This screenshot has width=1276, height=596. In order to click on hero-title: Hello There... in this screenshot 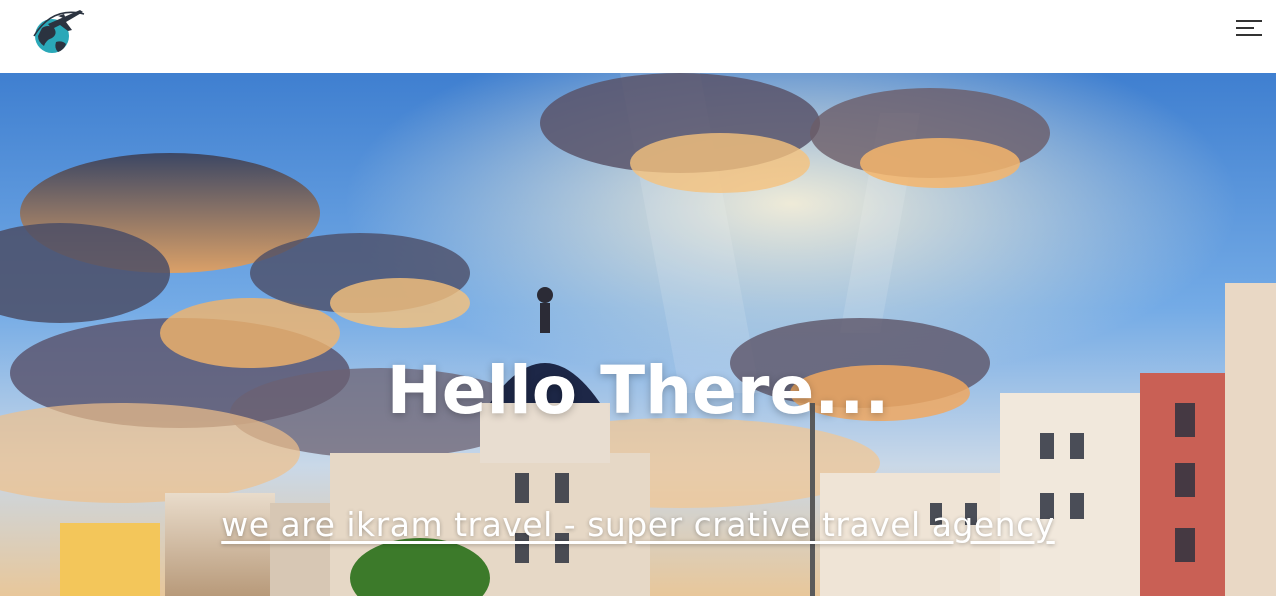, I will do `click(638, 390)`.